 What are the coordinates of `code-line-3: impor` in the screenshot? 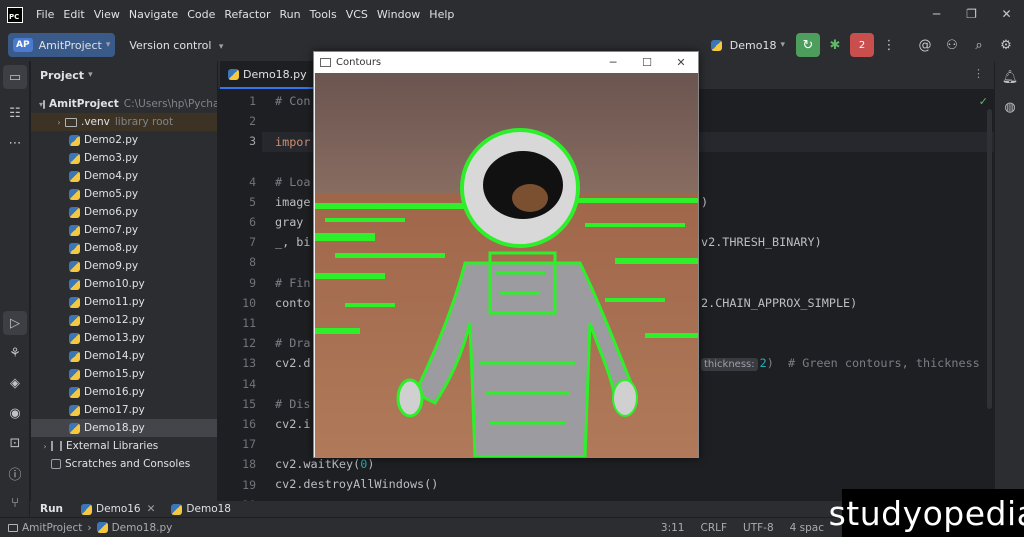 It's located at (293, 142).